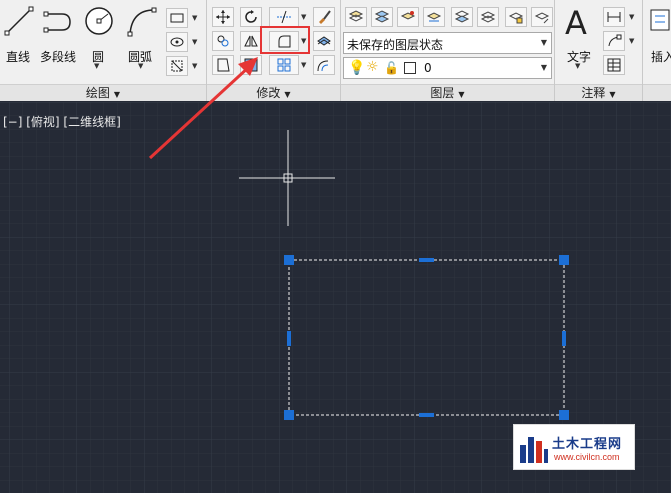 This screenshot has height=493, width=671. I want to click on insert-panel-title, so click(657, 92).